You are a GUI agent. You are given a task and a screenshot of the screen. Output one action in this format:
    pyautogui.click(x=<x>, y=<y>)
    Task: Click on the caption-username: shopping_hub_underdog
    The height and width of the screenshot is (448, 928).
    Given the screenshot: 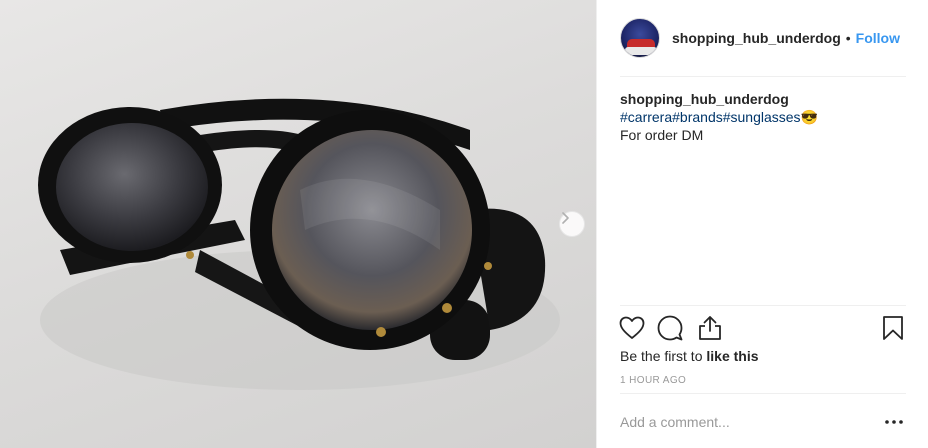 What is the action you would take?
    pyautogui.click(x=763, y=99)
    